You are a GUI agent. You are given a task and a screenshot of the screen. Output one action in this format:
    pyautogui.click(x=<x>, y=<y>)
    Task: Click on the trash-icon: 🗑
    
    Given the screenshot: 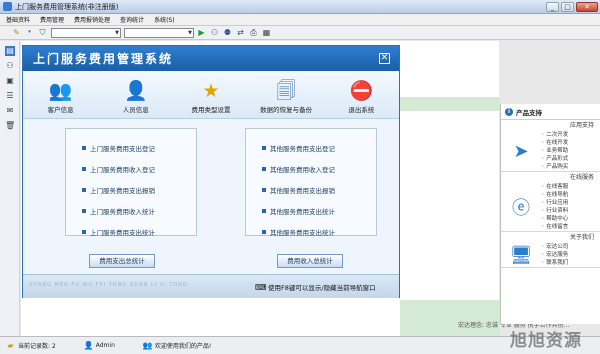 What is the action you would take?
    pyautogui.click(x=10, y=126)
    